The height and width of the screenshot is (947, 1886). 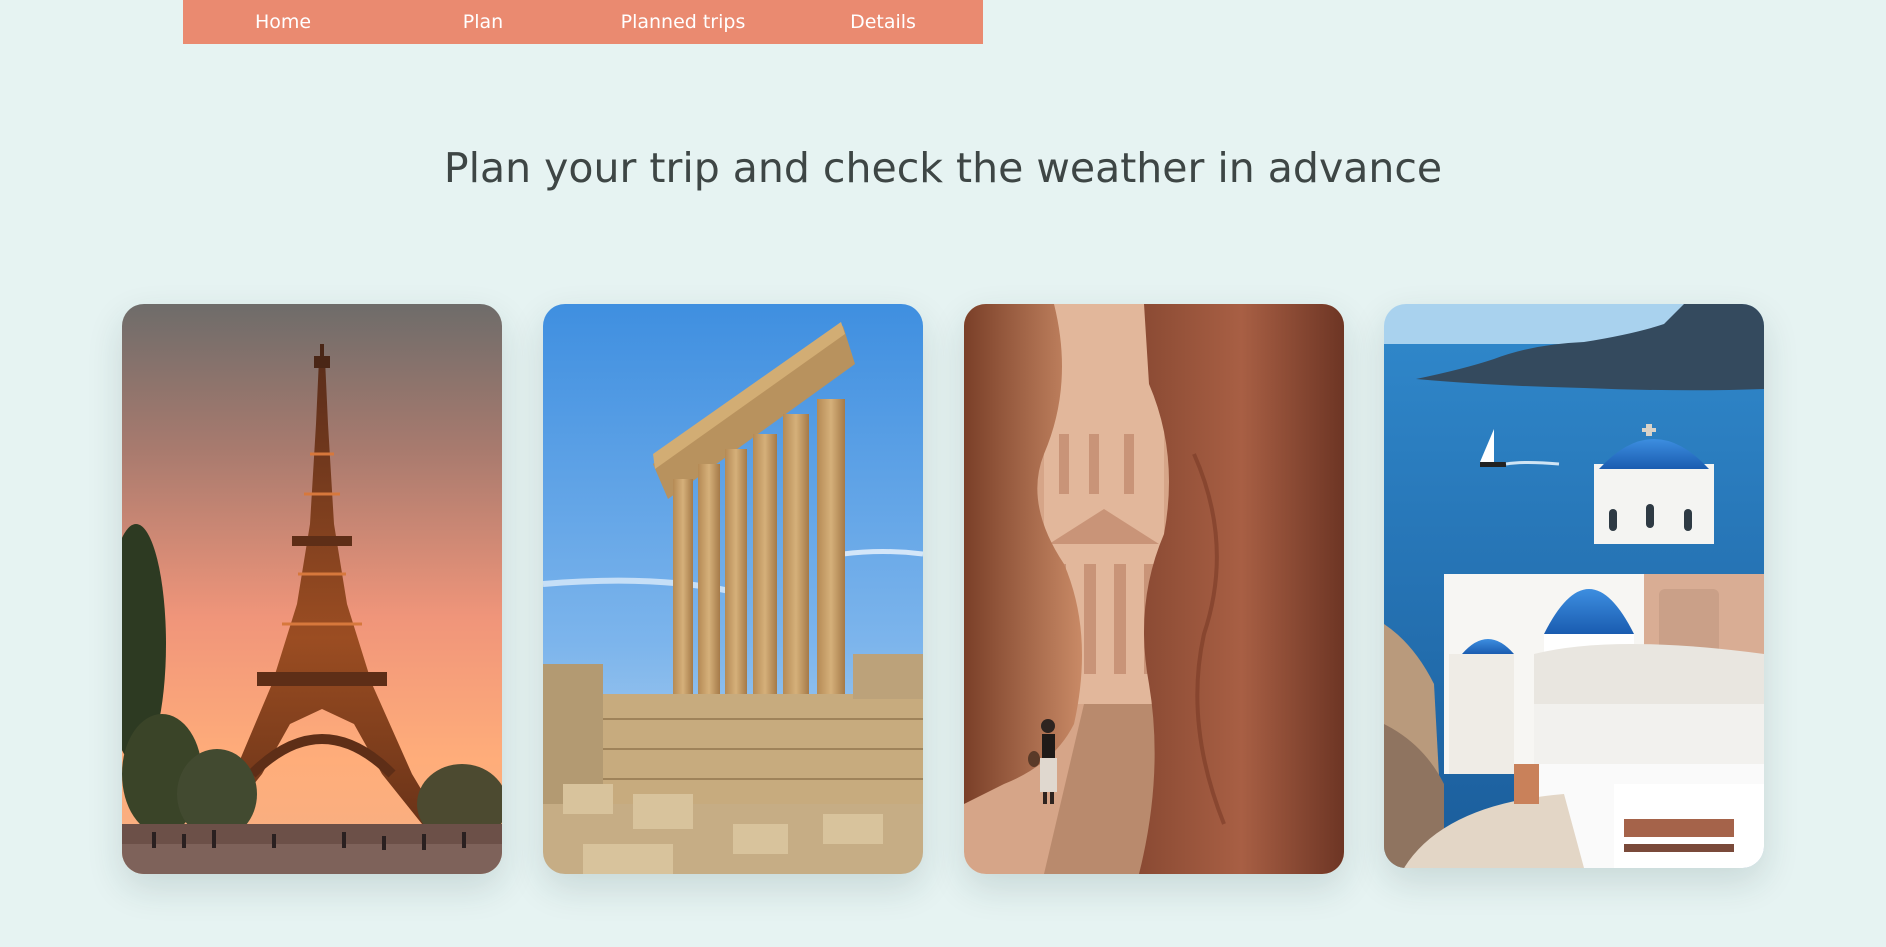 I want to click on petra-canyon-image, so click(x=1154, y=589).